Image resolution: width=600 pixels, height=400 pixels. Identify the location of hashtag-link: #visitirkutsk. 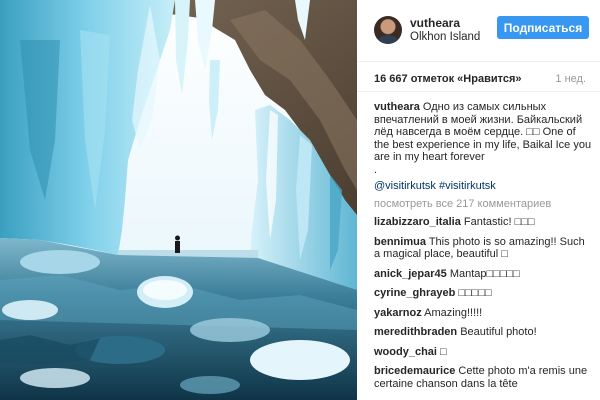
(467, 186).